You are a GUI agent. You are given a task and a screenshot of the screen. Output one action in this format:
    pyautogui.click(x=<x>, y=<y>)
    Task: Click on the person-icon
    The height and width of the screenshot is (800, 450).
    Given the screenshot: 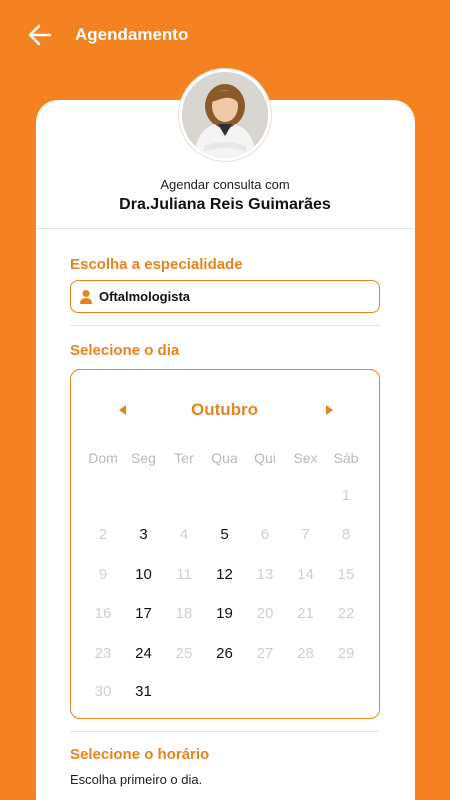 What is the action you would take?
    pyautogui.click(x=86, y=297)
    